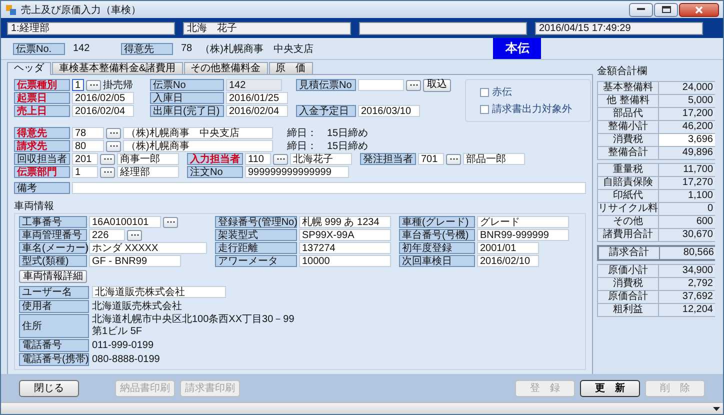  Describe the element at coordinates (345, 222) in the screenshot. I see `text-field: 札幌 999 あ 1234` at that location.